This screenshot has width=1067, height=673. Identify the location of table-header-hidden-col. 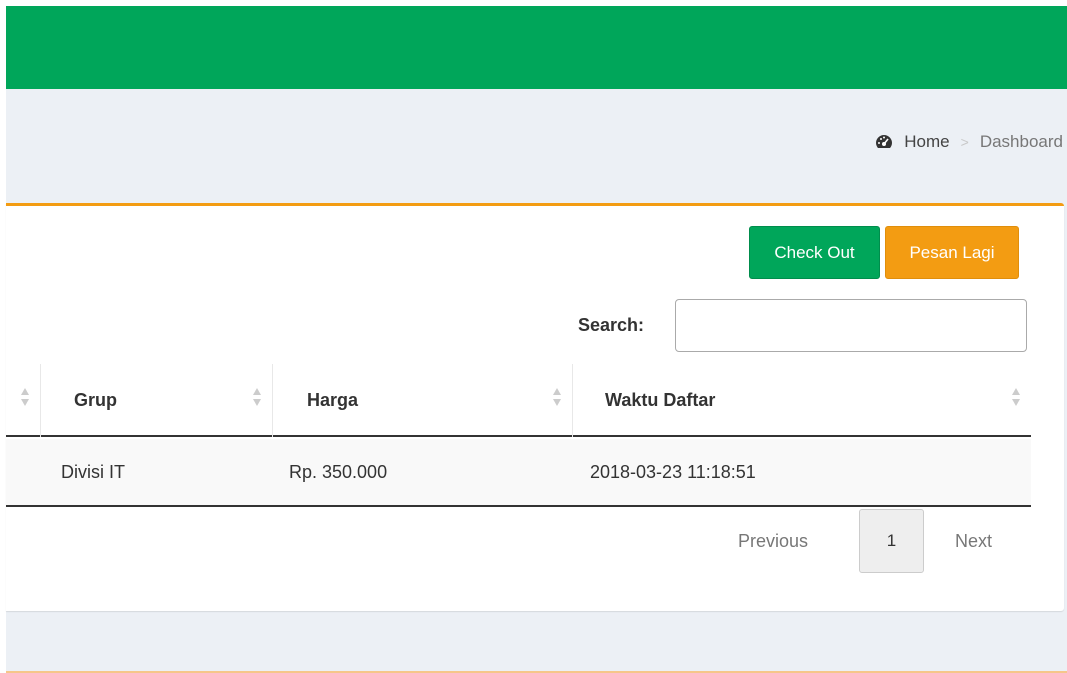
(23, 400).